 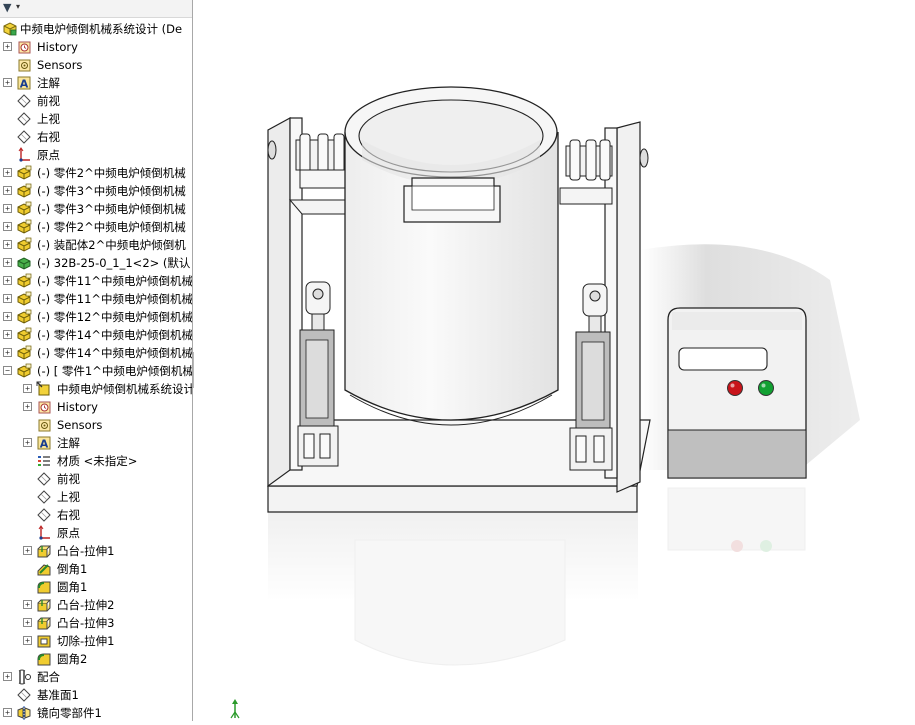 I want to click on subassembly-icon, so click(x=24, y=263).